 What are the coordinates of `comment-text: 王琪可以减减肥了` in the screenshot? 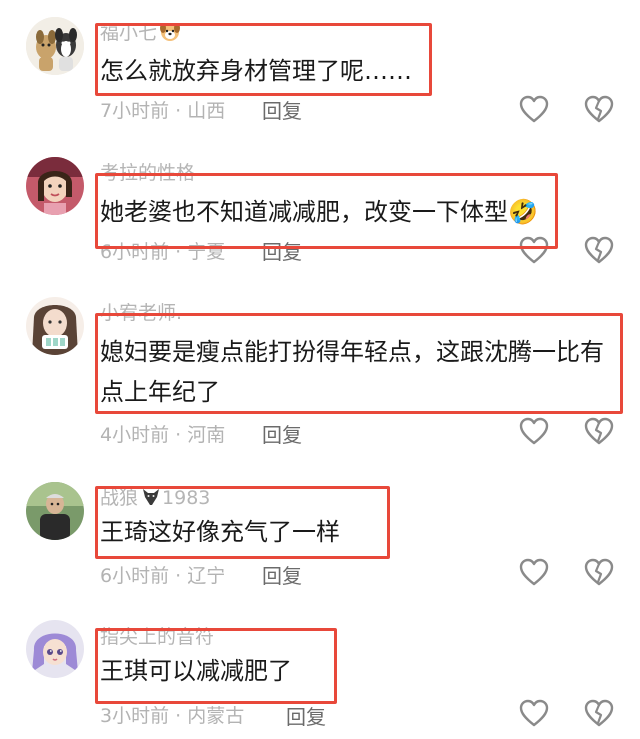 It's located at (196, 671).